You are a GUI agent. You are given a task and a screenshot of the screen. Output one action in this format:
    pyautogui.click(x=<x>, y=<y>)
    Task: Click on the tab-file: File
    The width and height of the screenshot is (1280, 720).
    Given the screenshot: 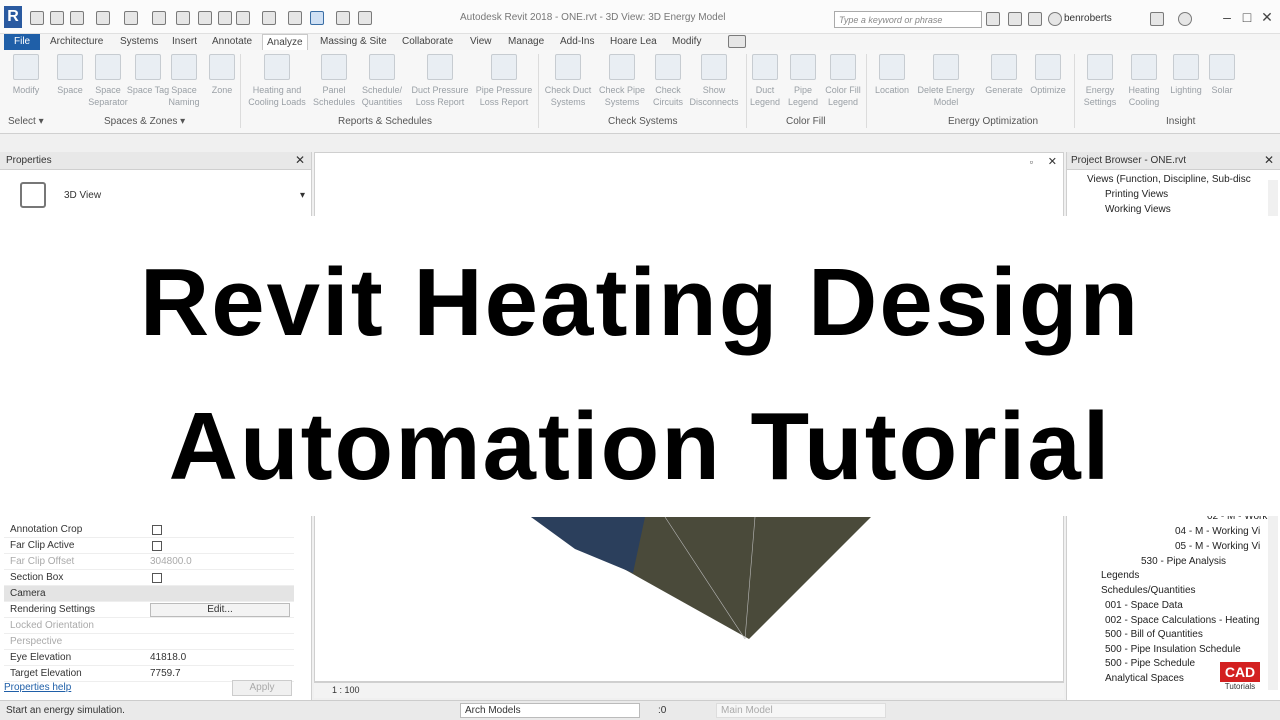 What is the action you would take?
    pyautogui.click(x=22, y=42)
    